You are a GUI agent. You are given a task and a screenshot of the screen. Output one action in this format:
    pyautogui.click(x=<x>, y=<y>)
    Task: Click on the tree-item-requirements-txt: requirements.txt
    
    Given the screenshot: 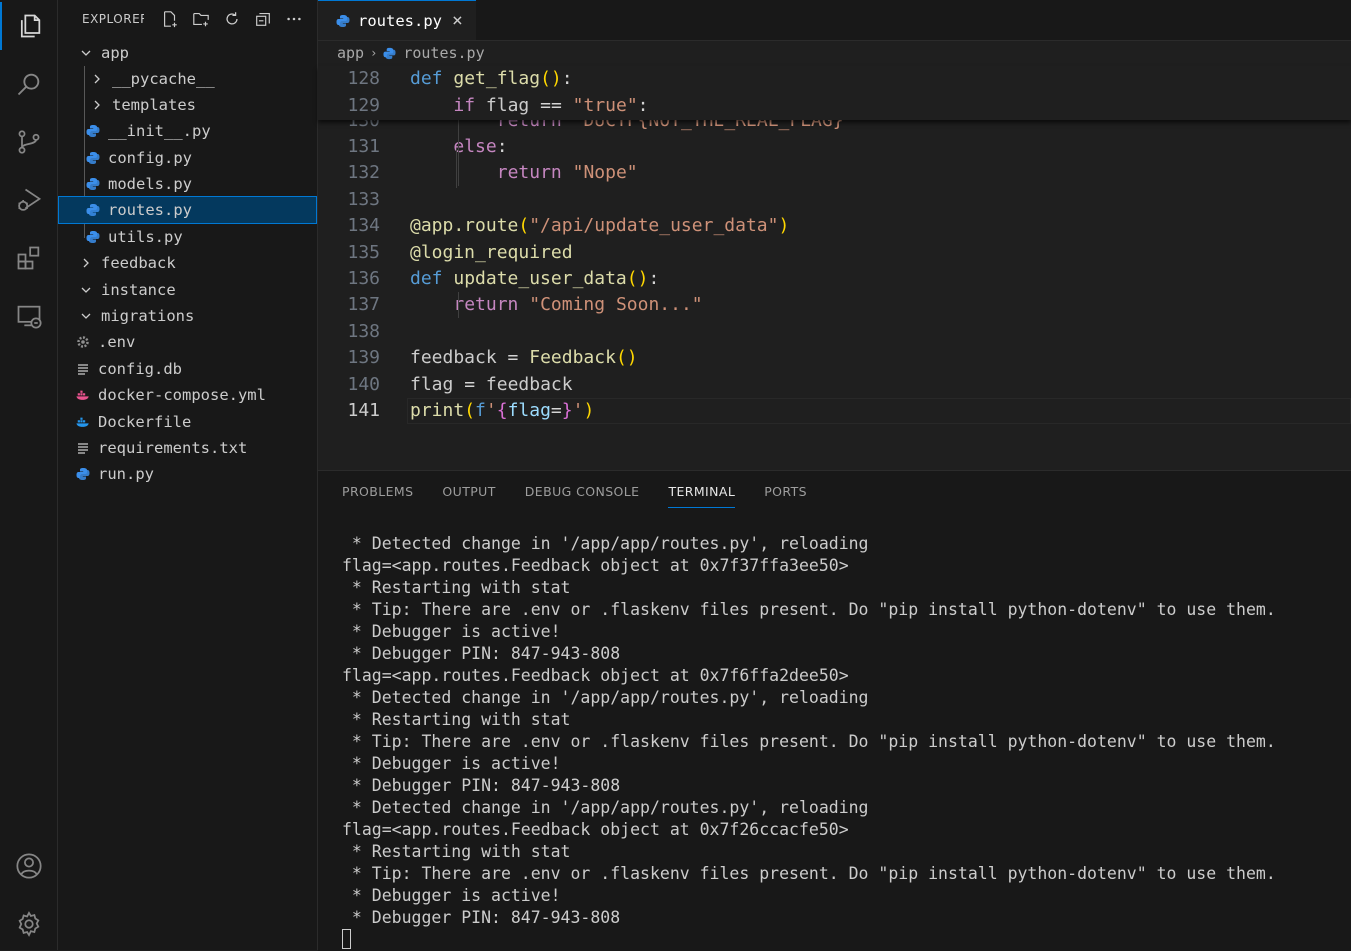 What is the action you would take?
    pyautogui.click(x=161, y=448)
    